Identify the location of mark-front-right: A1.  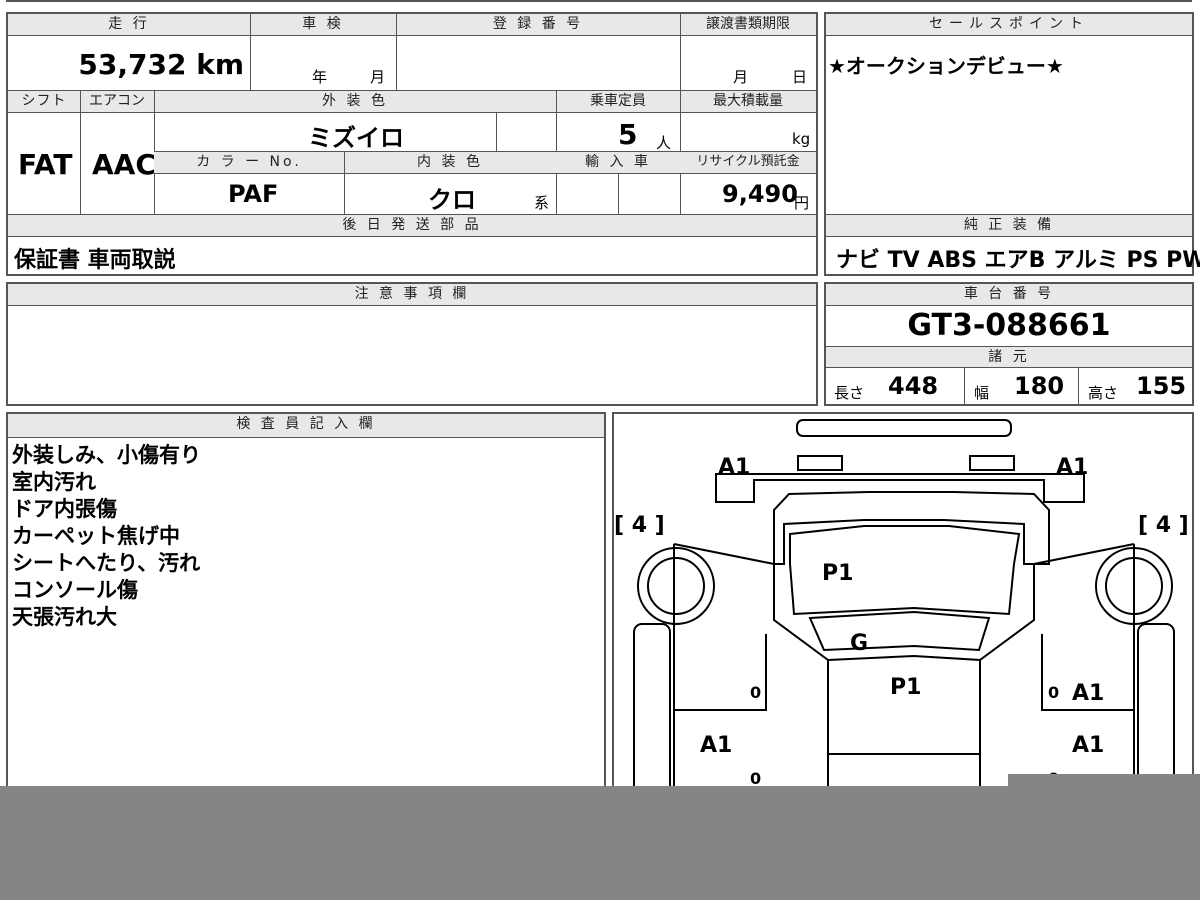
(1072, 467).